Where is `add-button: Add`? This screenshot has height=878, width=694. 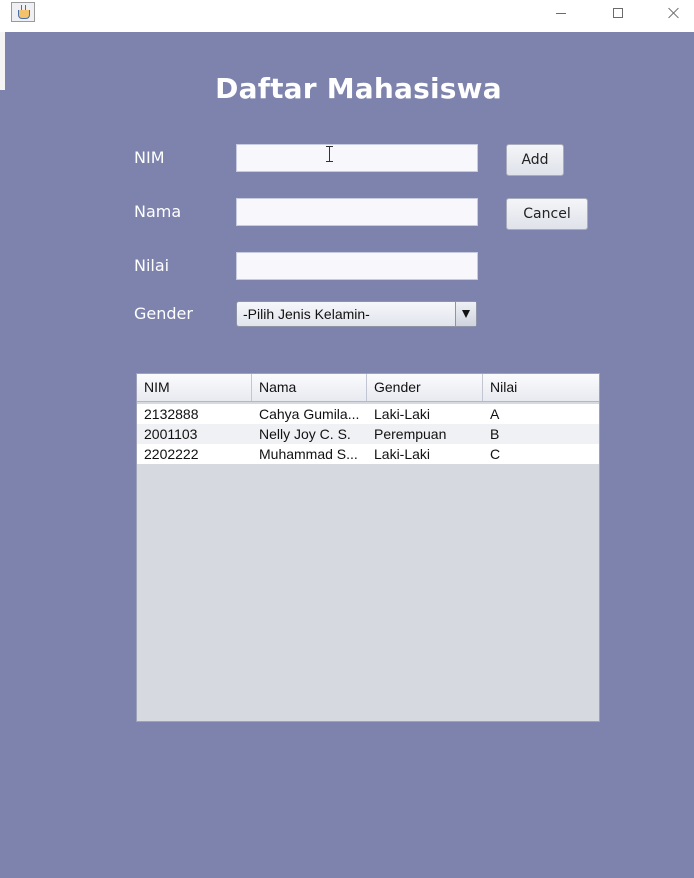 add-button: Add is located at coordinates (535, 160).